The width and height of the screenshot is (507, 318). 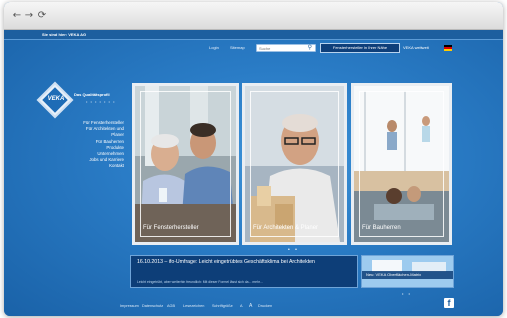 What do you see at coordinates (152, 306) in the screenshot?
I see `footer-datenschutz: Datenschutz` at bounding box center [152, 306].